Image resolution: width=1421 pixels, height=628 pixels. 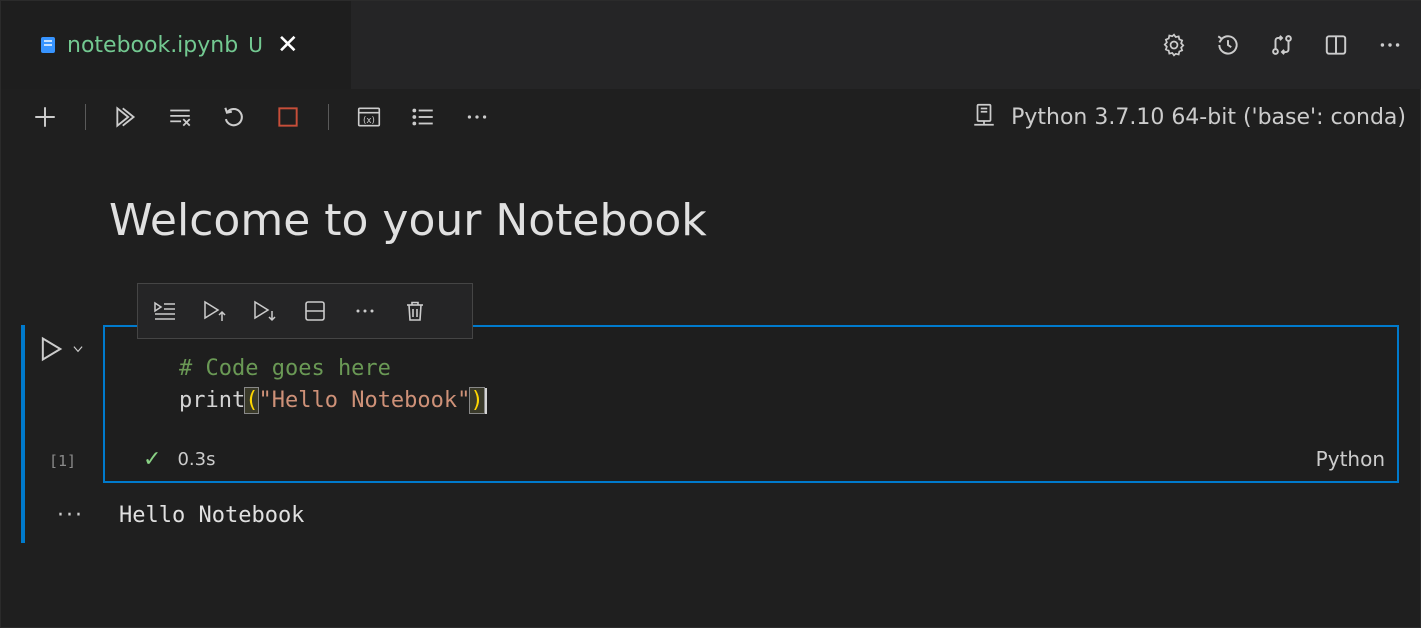 I want to click on execute-above-icon, so click(x=165, y=311).